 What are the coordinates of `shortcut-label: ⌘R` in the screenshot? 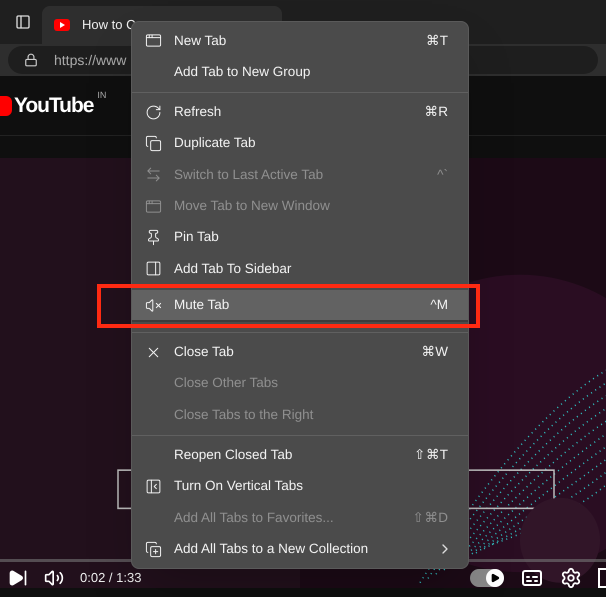 It's located at (436, 112).